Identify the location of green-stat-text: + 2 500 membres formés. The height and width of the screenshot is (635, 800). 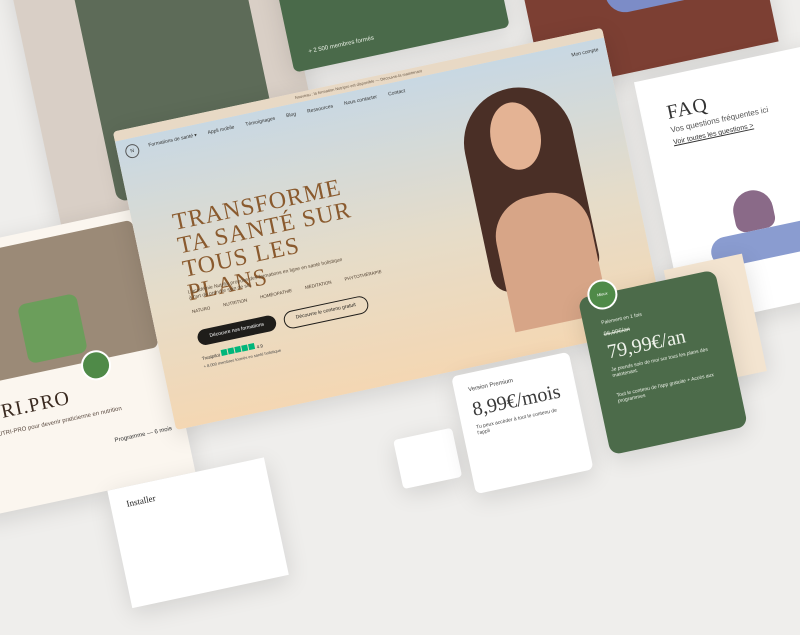
(341, 45).